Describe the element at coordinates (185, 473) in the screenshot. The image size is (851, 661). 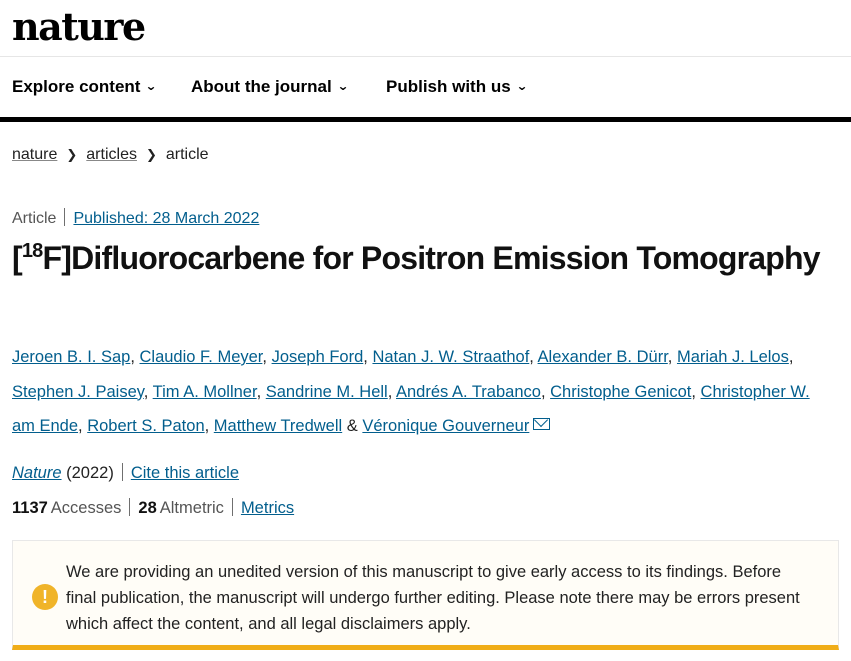
I see `cite-this-article-link: Cite this article` at that location.